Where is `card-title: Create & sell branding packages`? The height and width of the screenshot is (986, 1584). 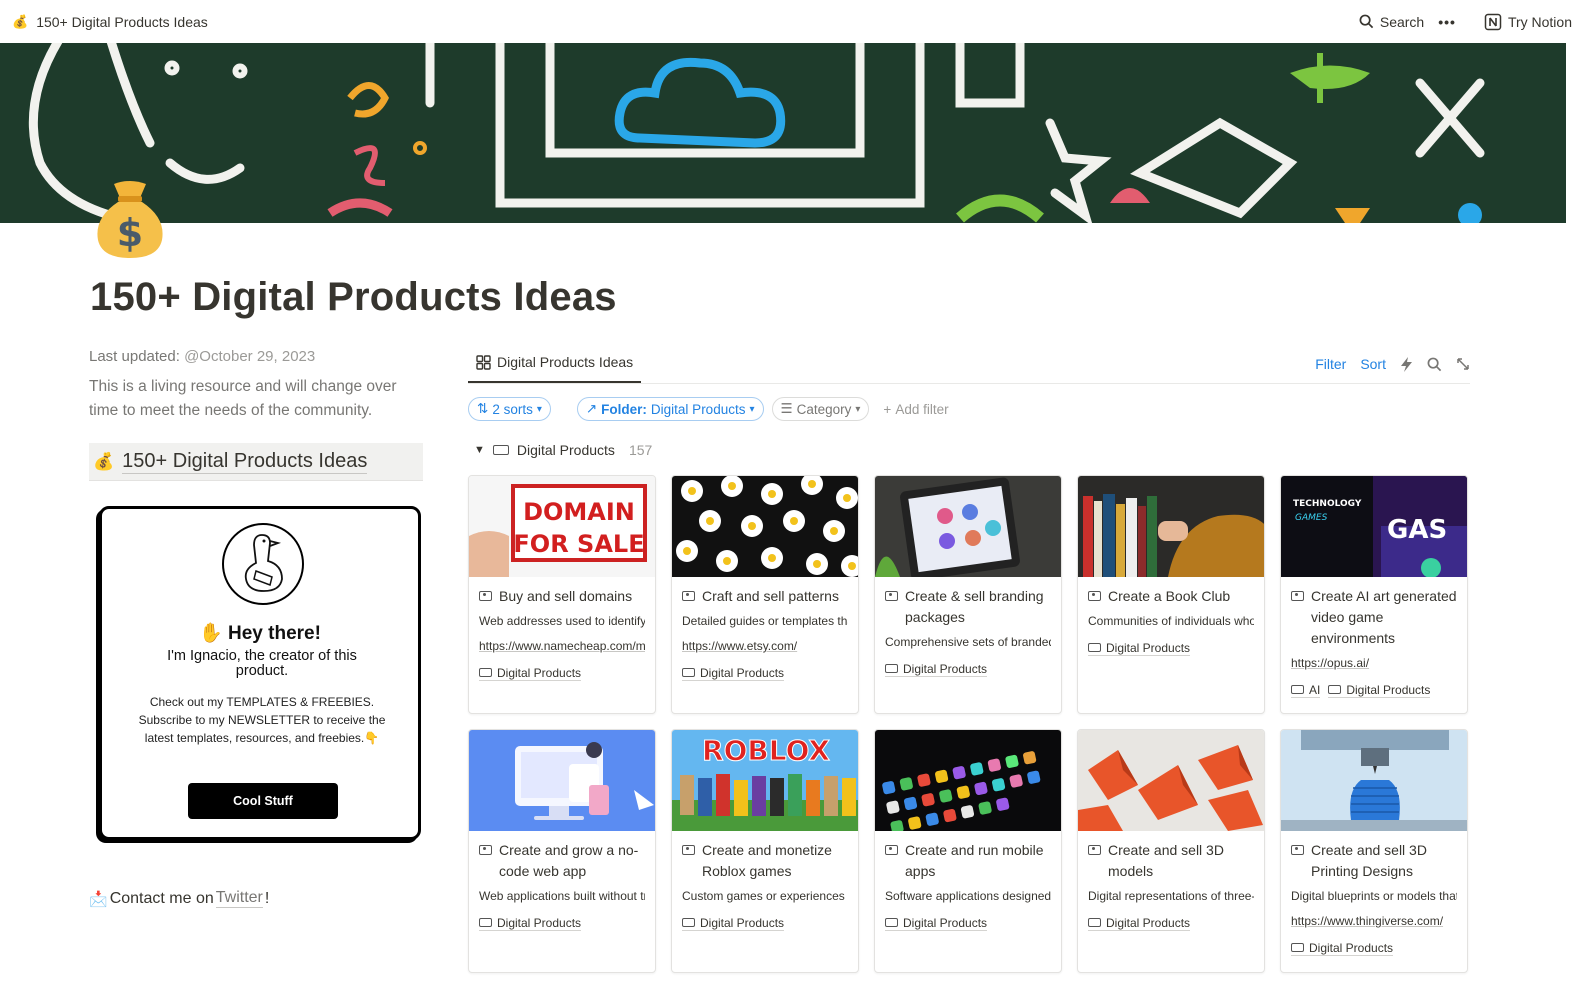 card-title: Create & sell branding packages is located at coordinates (968, 607).